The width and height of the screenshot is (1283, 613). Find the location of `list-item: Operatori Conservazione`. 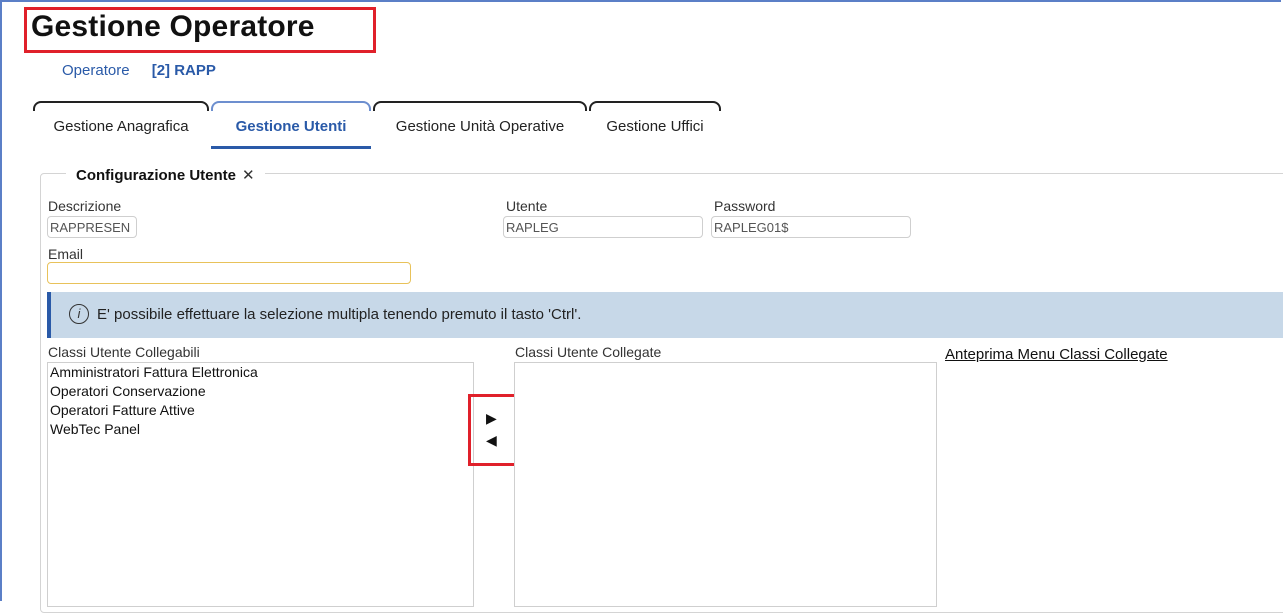

list-item: Operatori Conservazione is located at coordinates (260, 391).